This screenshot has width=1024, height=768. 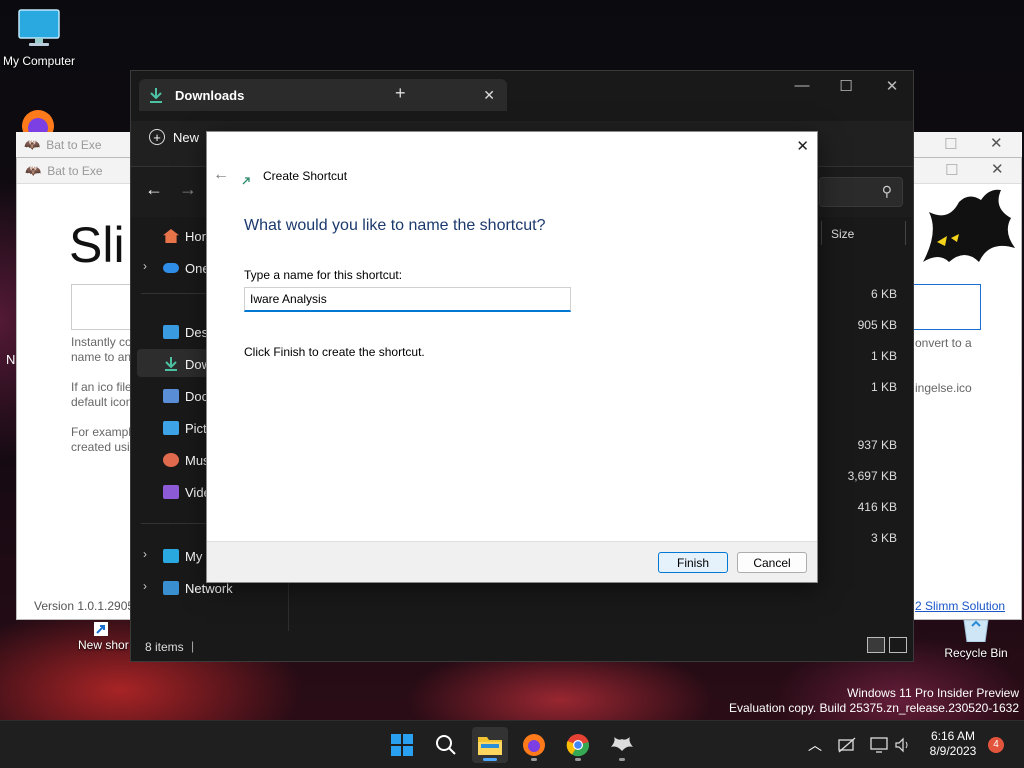 I want to click on sidebar-item-downloads: Dow, so click(x=187, y=364).